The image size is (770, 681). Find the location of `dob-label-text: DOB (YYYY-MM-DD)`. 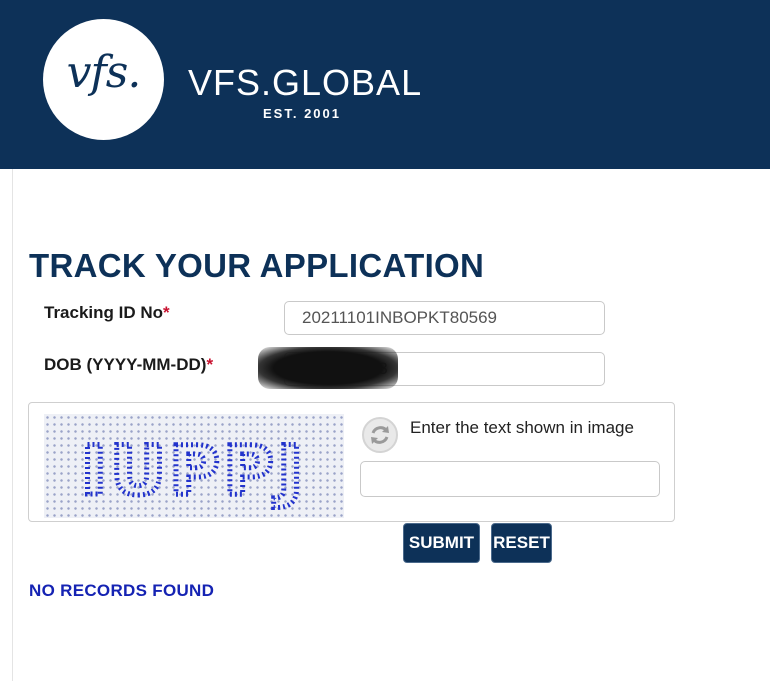

dob-label-text: DOB (YYYY-MM-DD) is located at coordinates (125, 364).